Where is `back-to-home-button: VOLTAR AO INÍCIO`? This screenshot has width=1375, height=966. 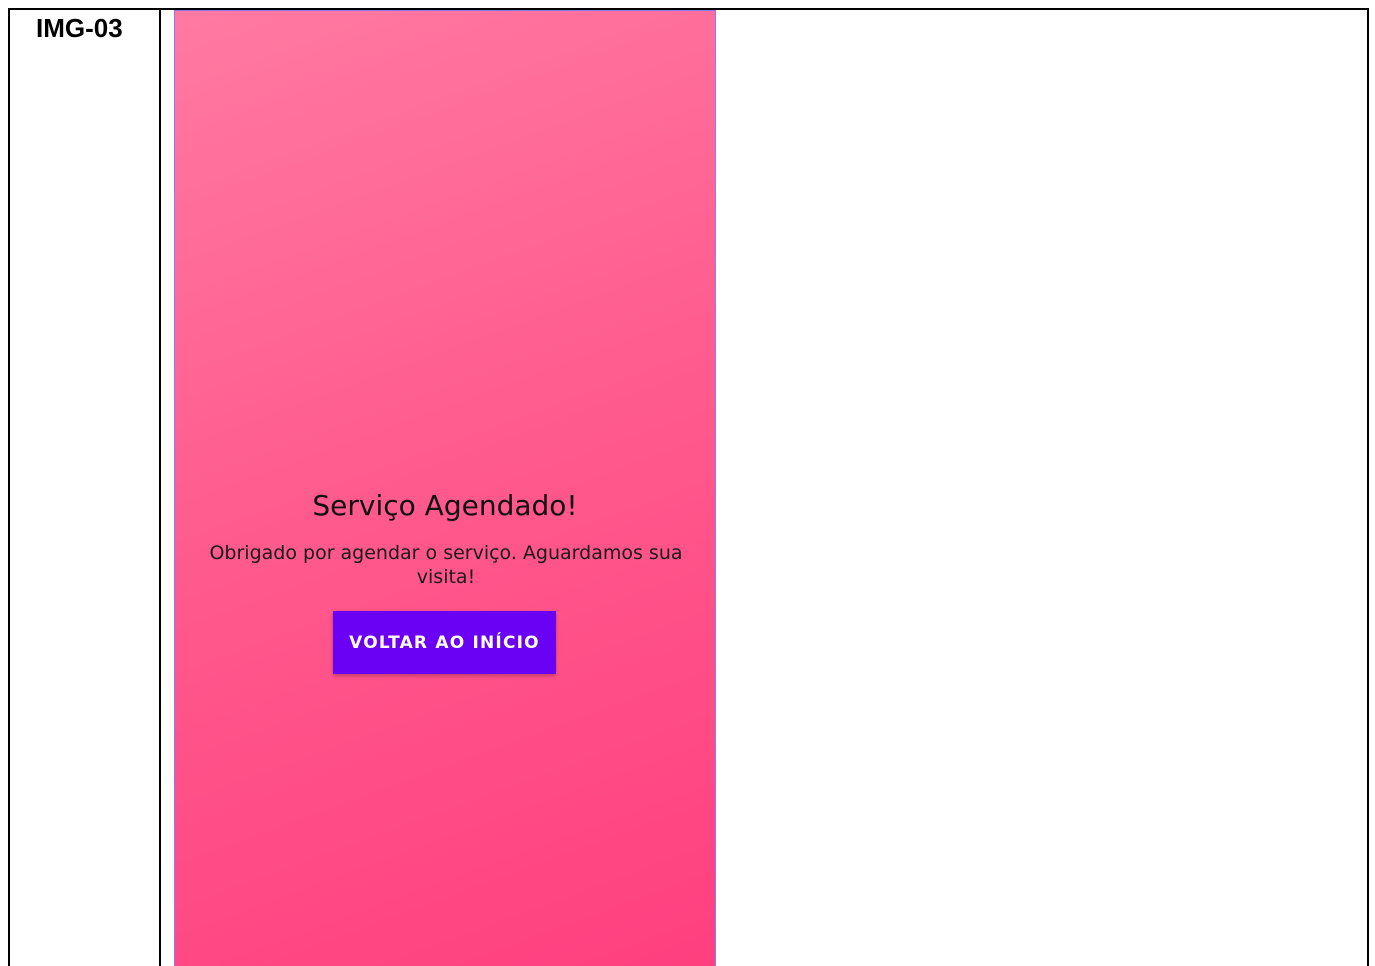
back-to-home-button: VOLTAR AO INÍCIO is located at coordinates (444, 642).